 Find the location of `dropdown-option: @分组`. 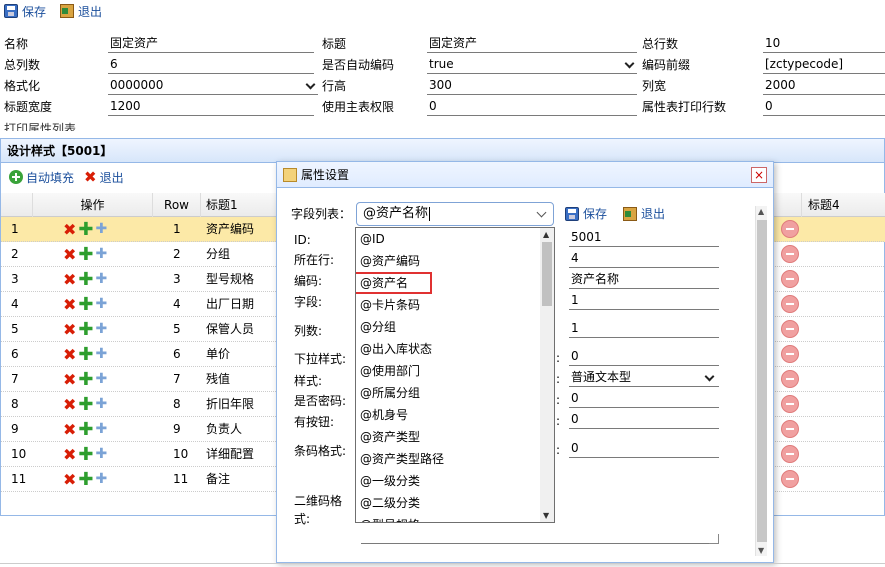

dropdown-option: @分组 is located at coordinates (448, 327).